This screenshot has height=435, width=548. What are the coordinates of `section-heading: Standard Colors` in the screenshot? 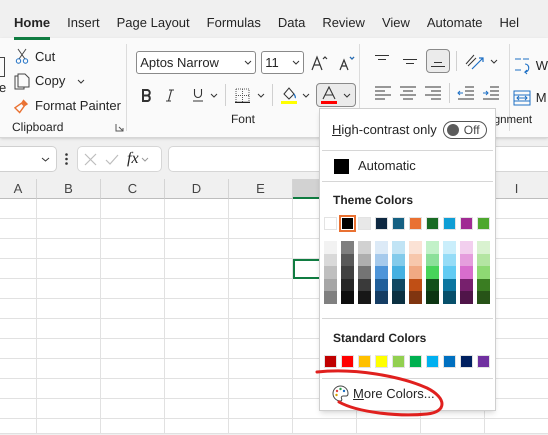 It's located at (380, 338).